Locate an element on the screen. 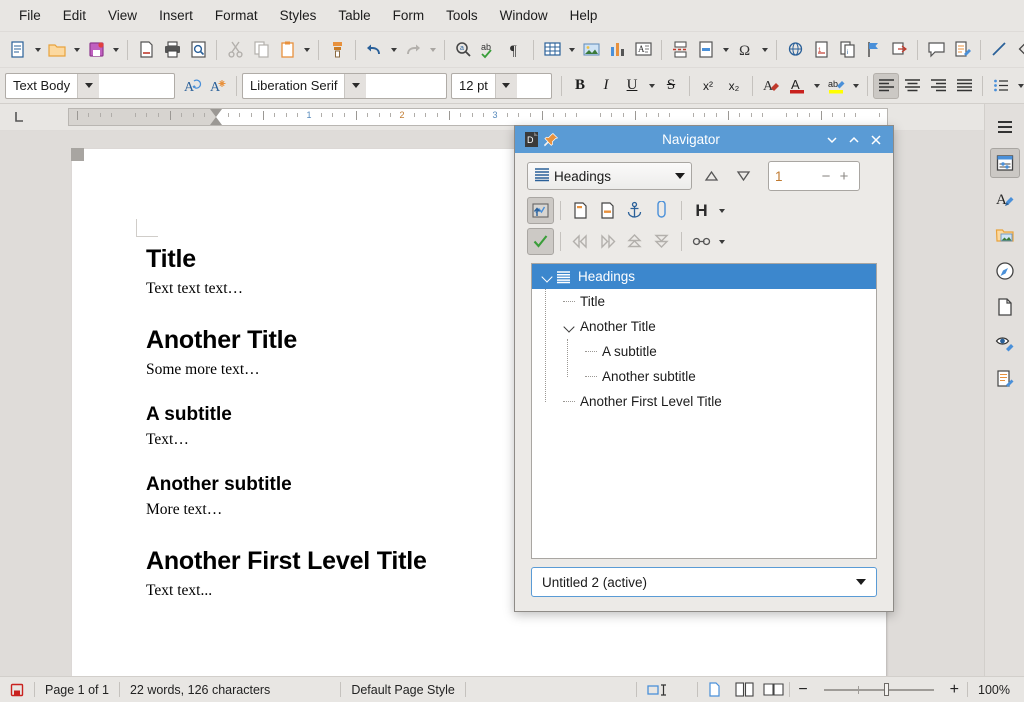 This screenshot has height=702, width=1024. left-indent-marker is located at coordinates (216, 121).